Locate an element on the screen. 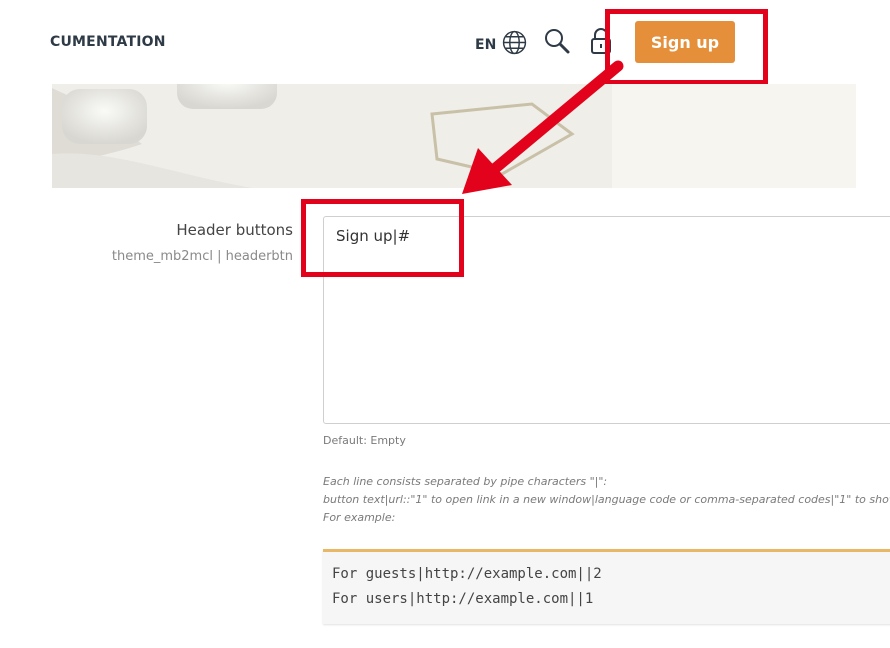  search-icon is located at coordinates (557, 44).